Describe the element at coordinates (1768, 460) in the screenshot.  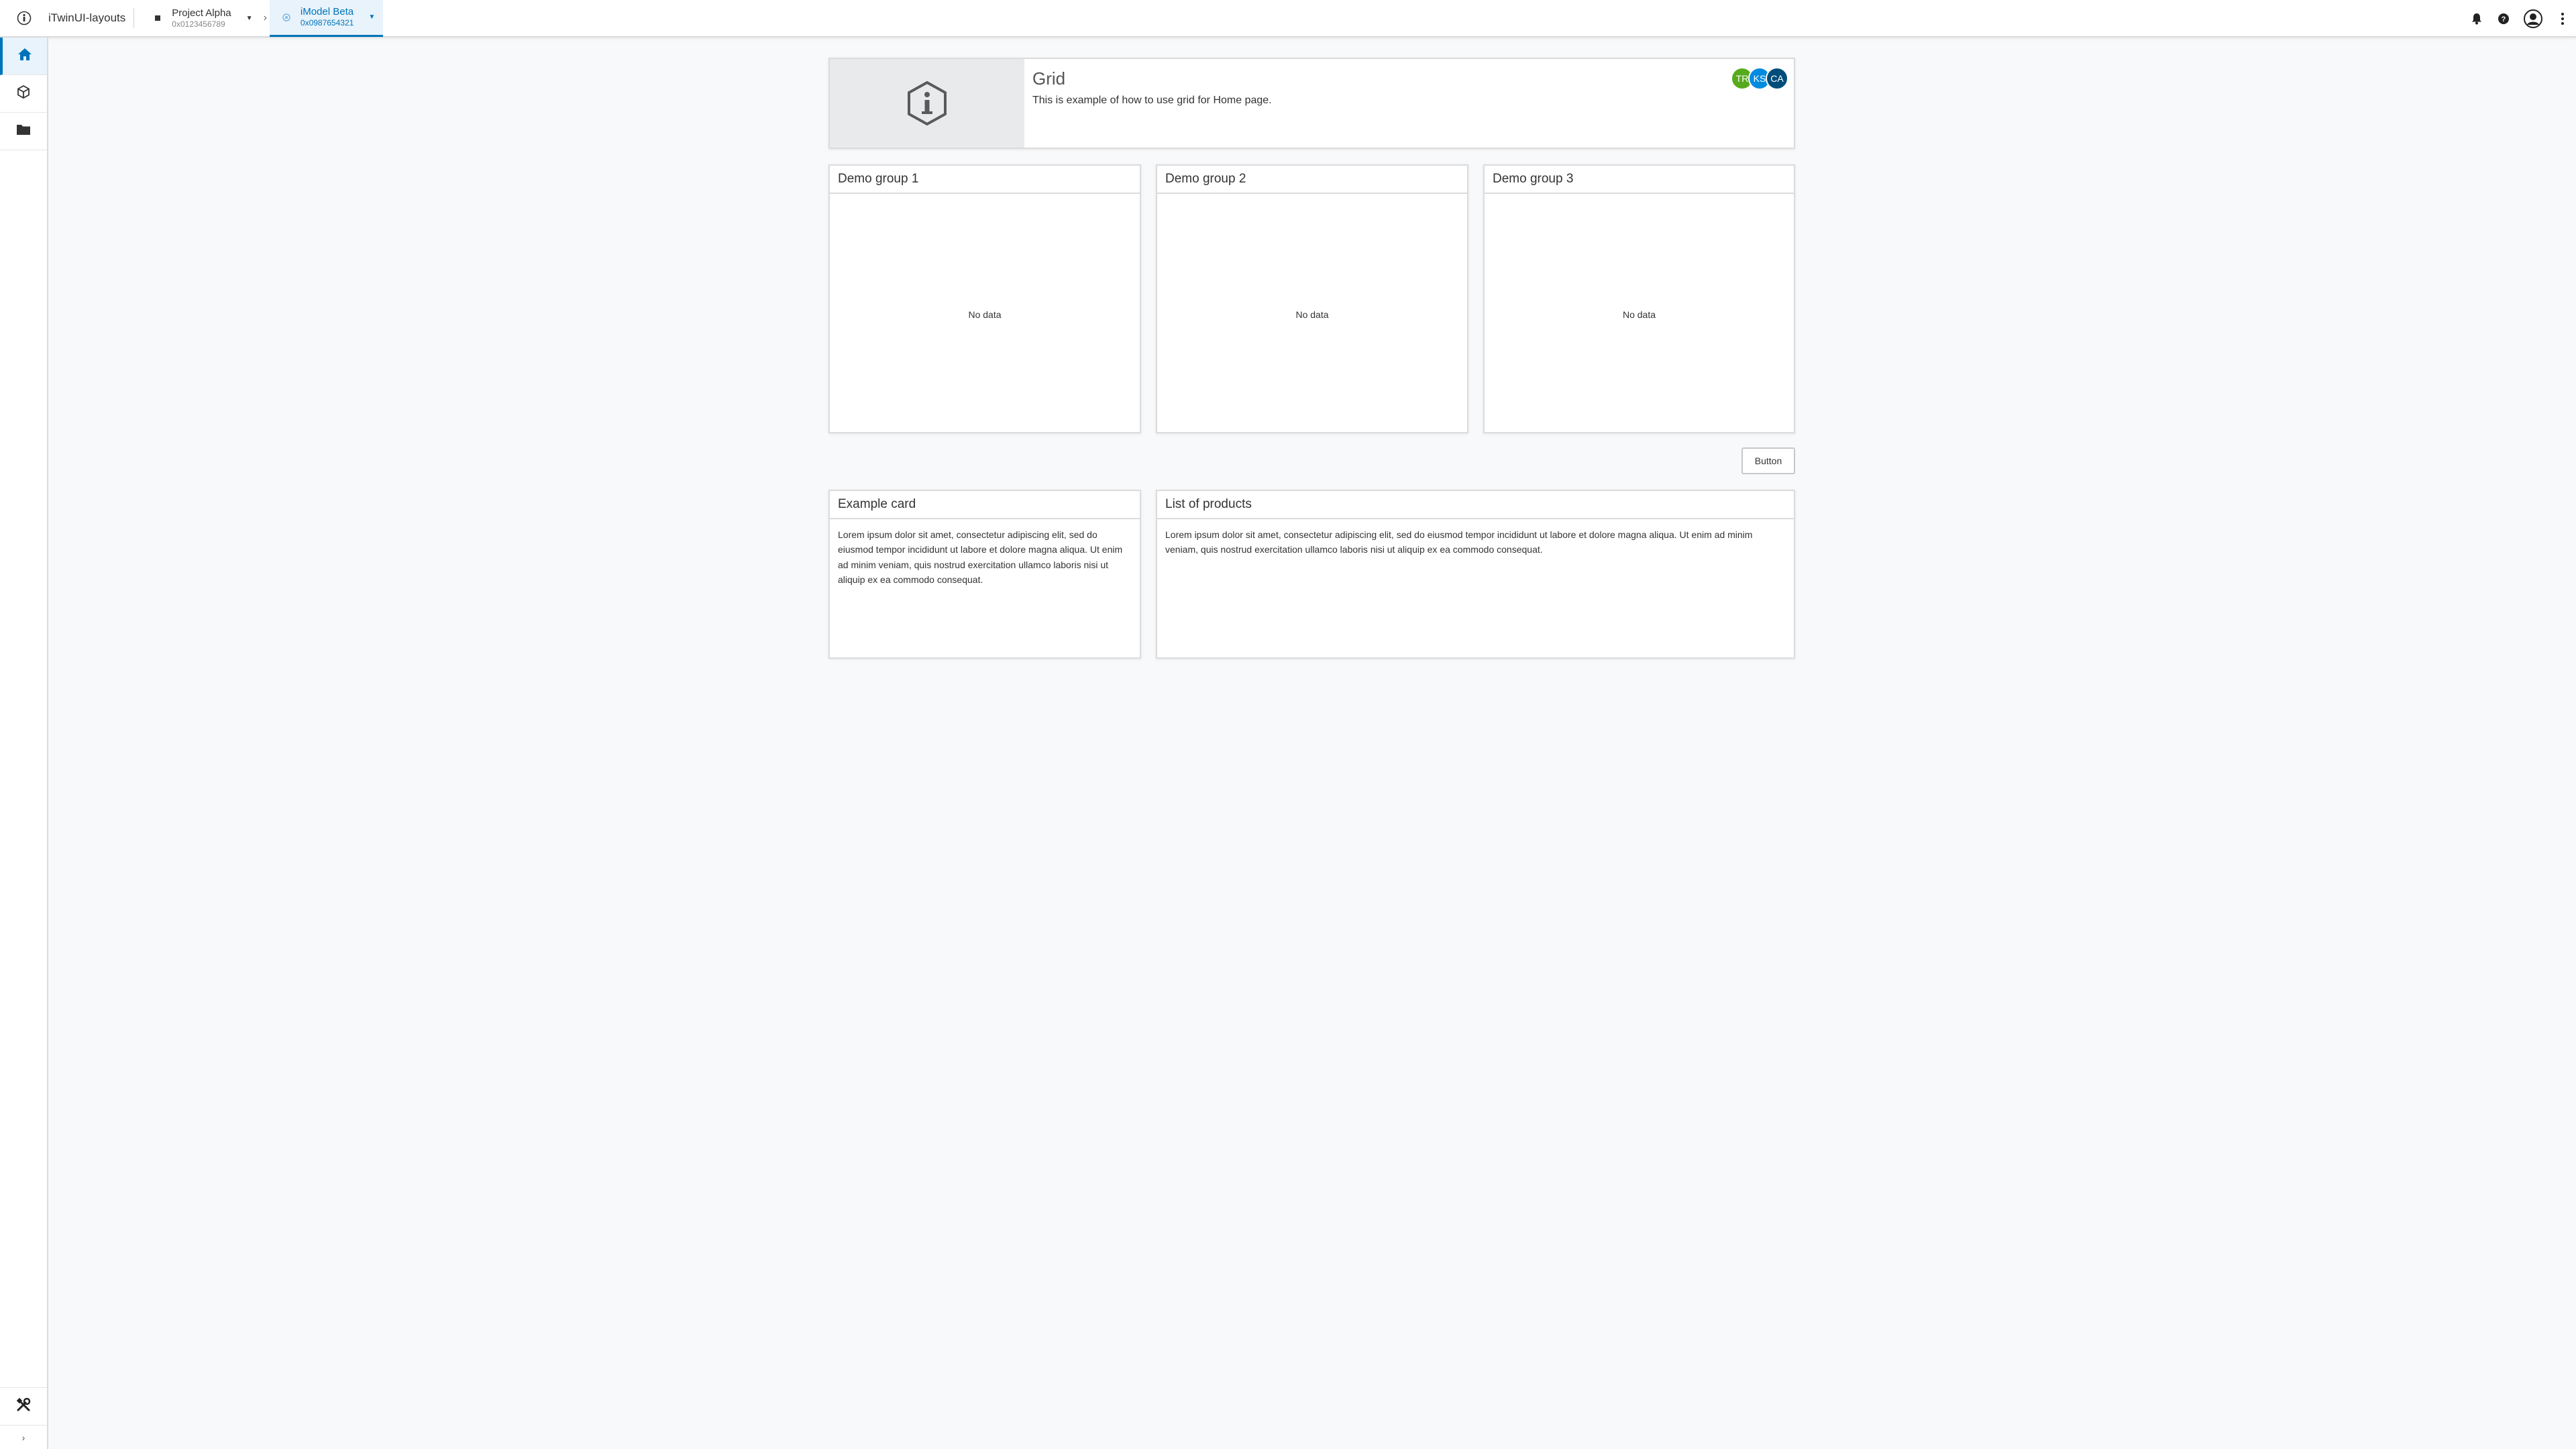
I see `action-button: Button` at that location.